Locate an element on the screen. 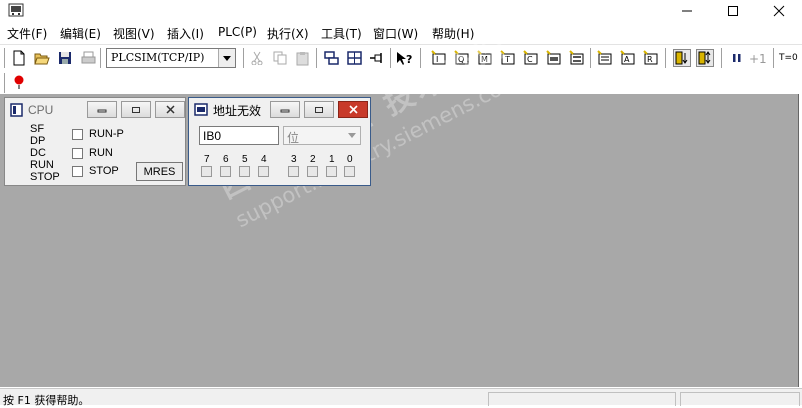  insert-input-button: I is located at coordinates (439, 58).